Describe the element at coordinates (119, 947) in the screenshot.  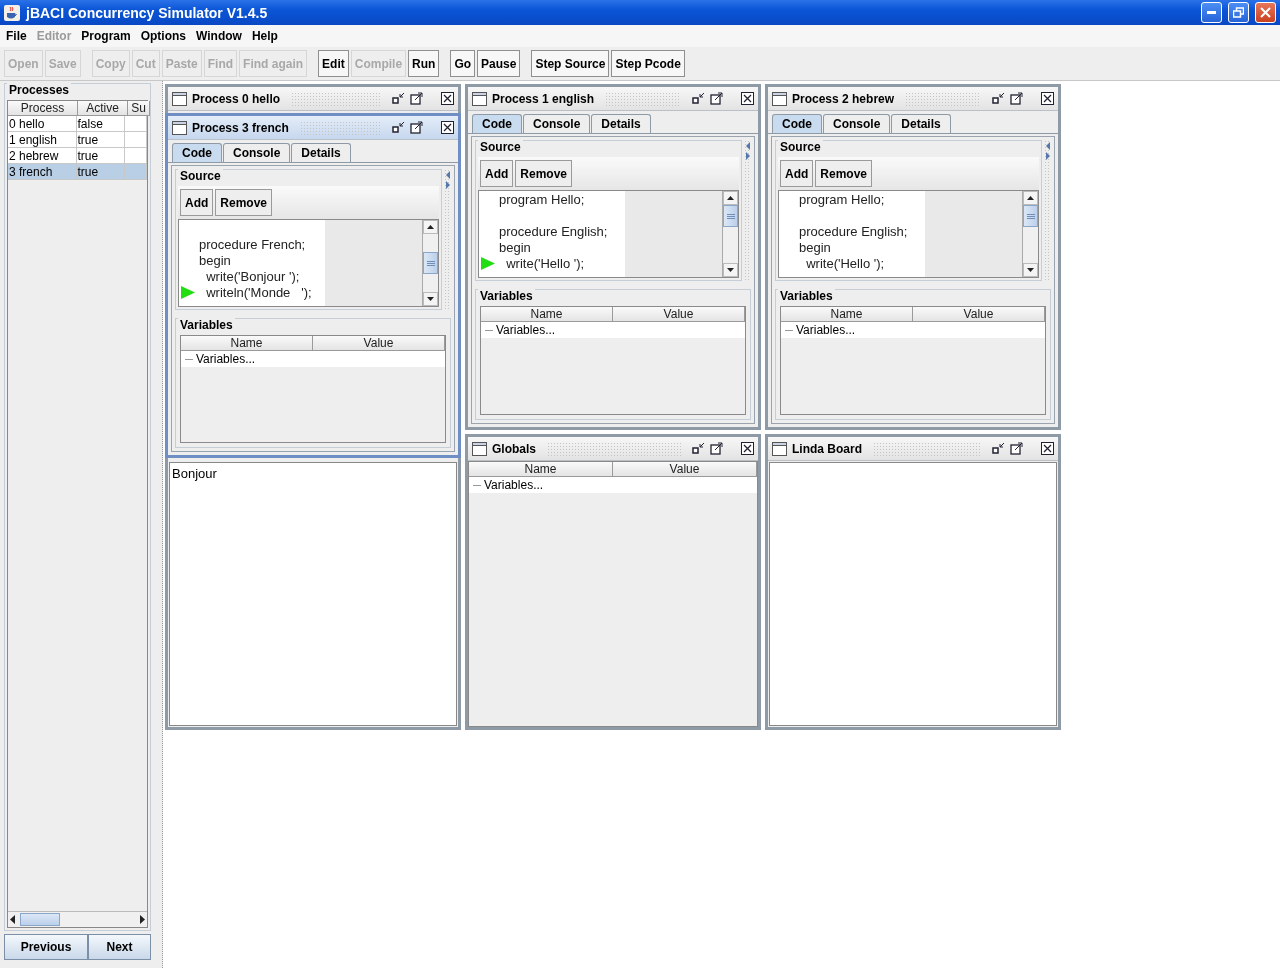
I see `next-button: Next` at that location.